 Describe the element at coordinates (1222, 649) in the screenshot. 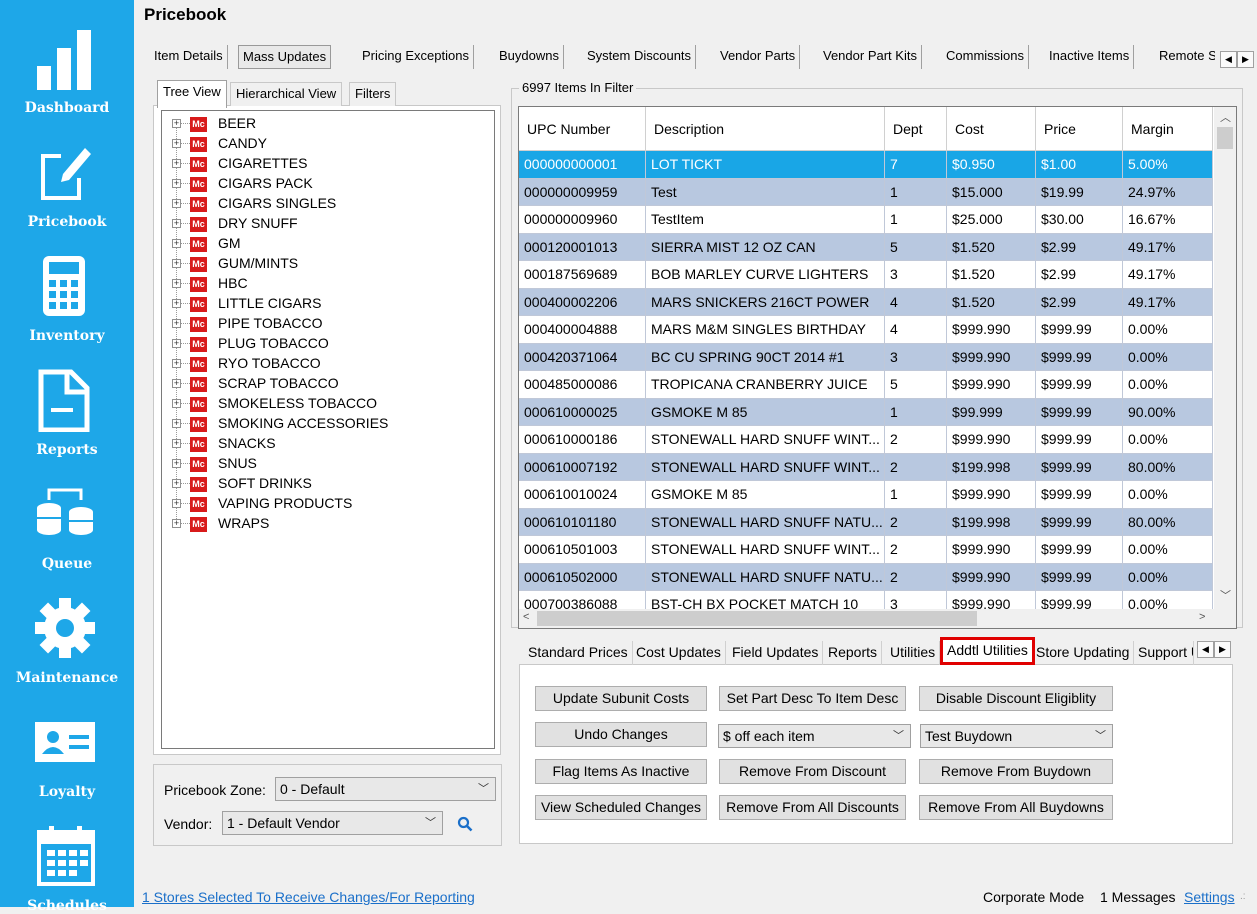

I see `bottom-tab-scroll-right-button: ▶` at that location.